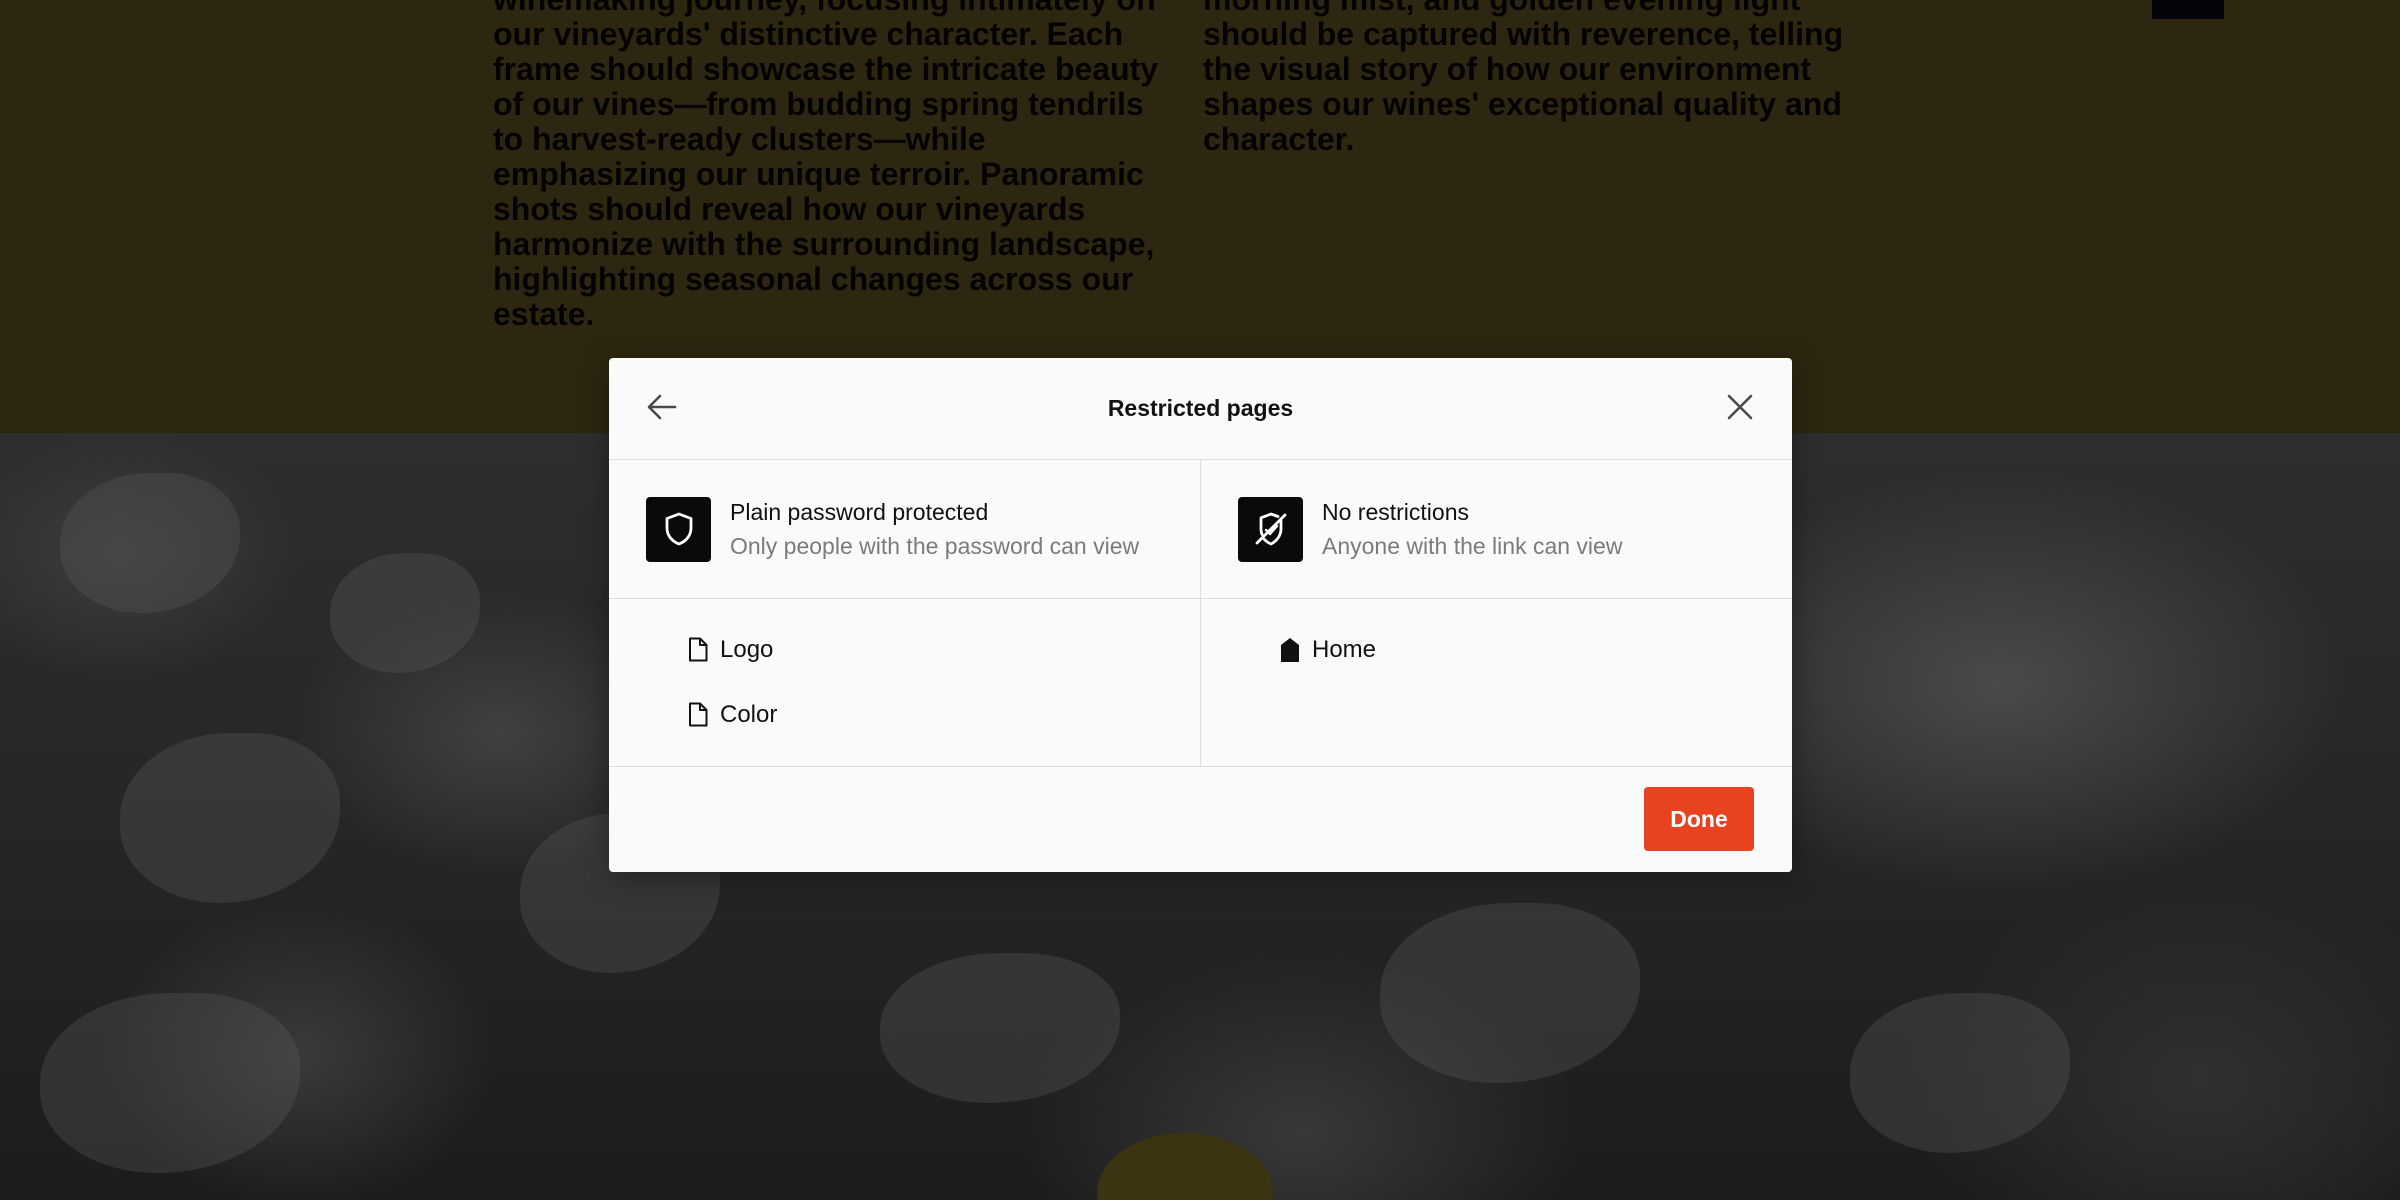  I want to click on page-item-home: Home, so click(1535, 649).